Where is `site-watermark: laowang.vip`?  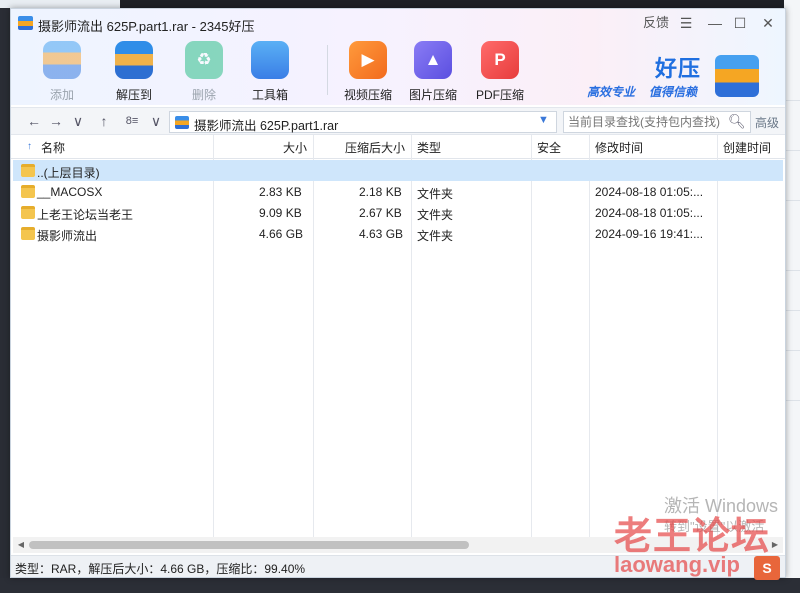 site-watermark: laowang.vip is located at coordinates (677, 564).